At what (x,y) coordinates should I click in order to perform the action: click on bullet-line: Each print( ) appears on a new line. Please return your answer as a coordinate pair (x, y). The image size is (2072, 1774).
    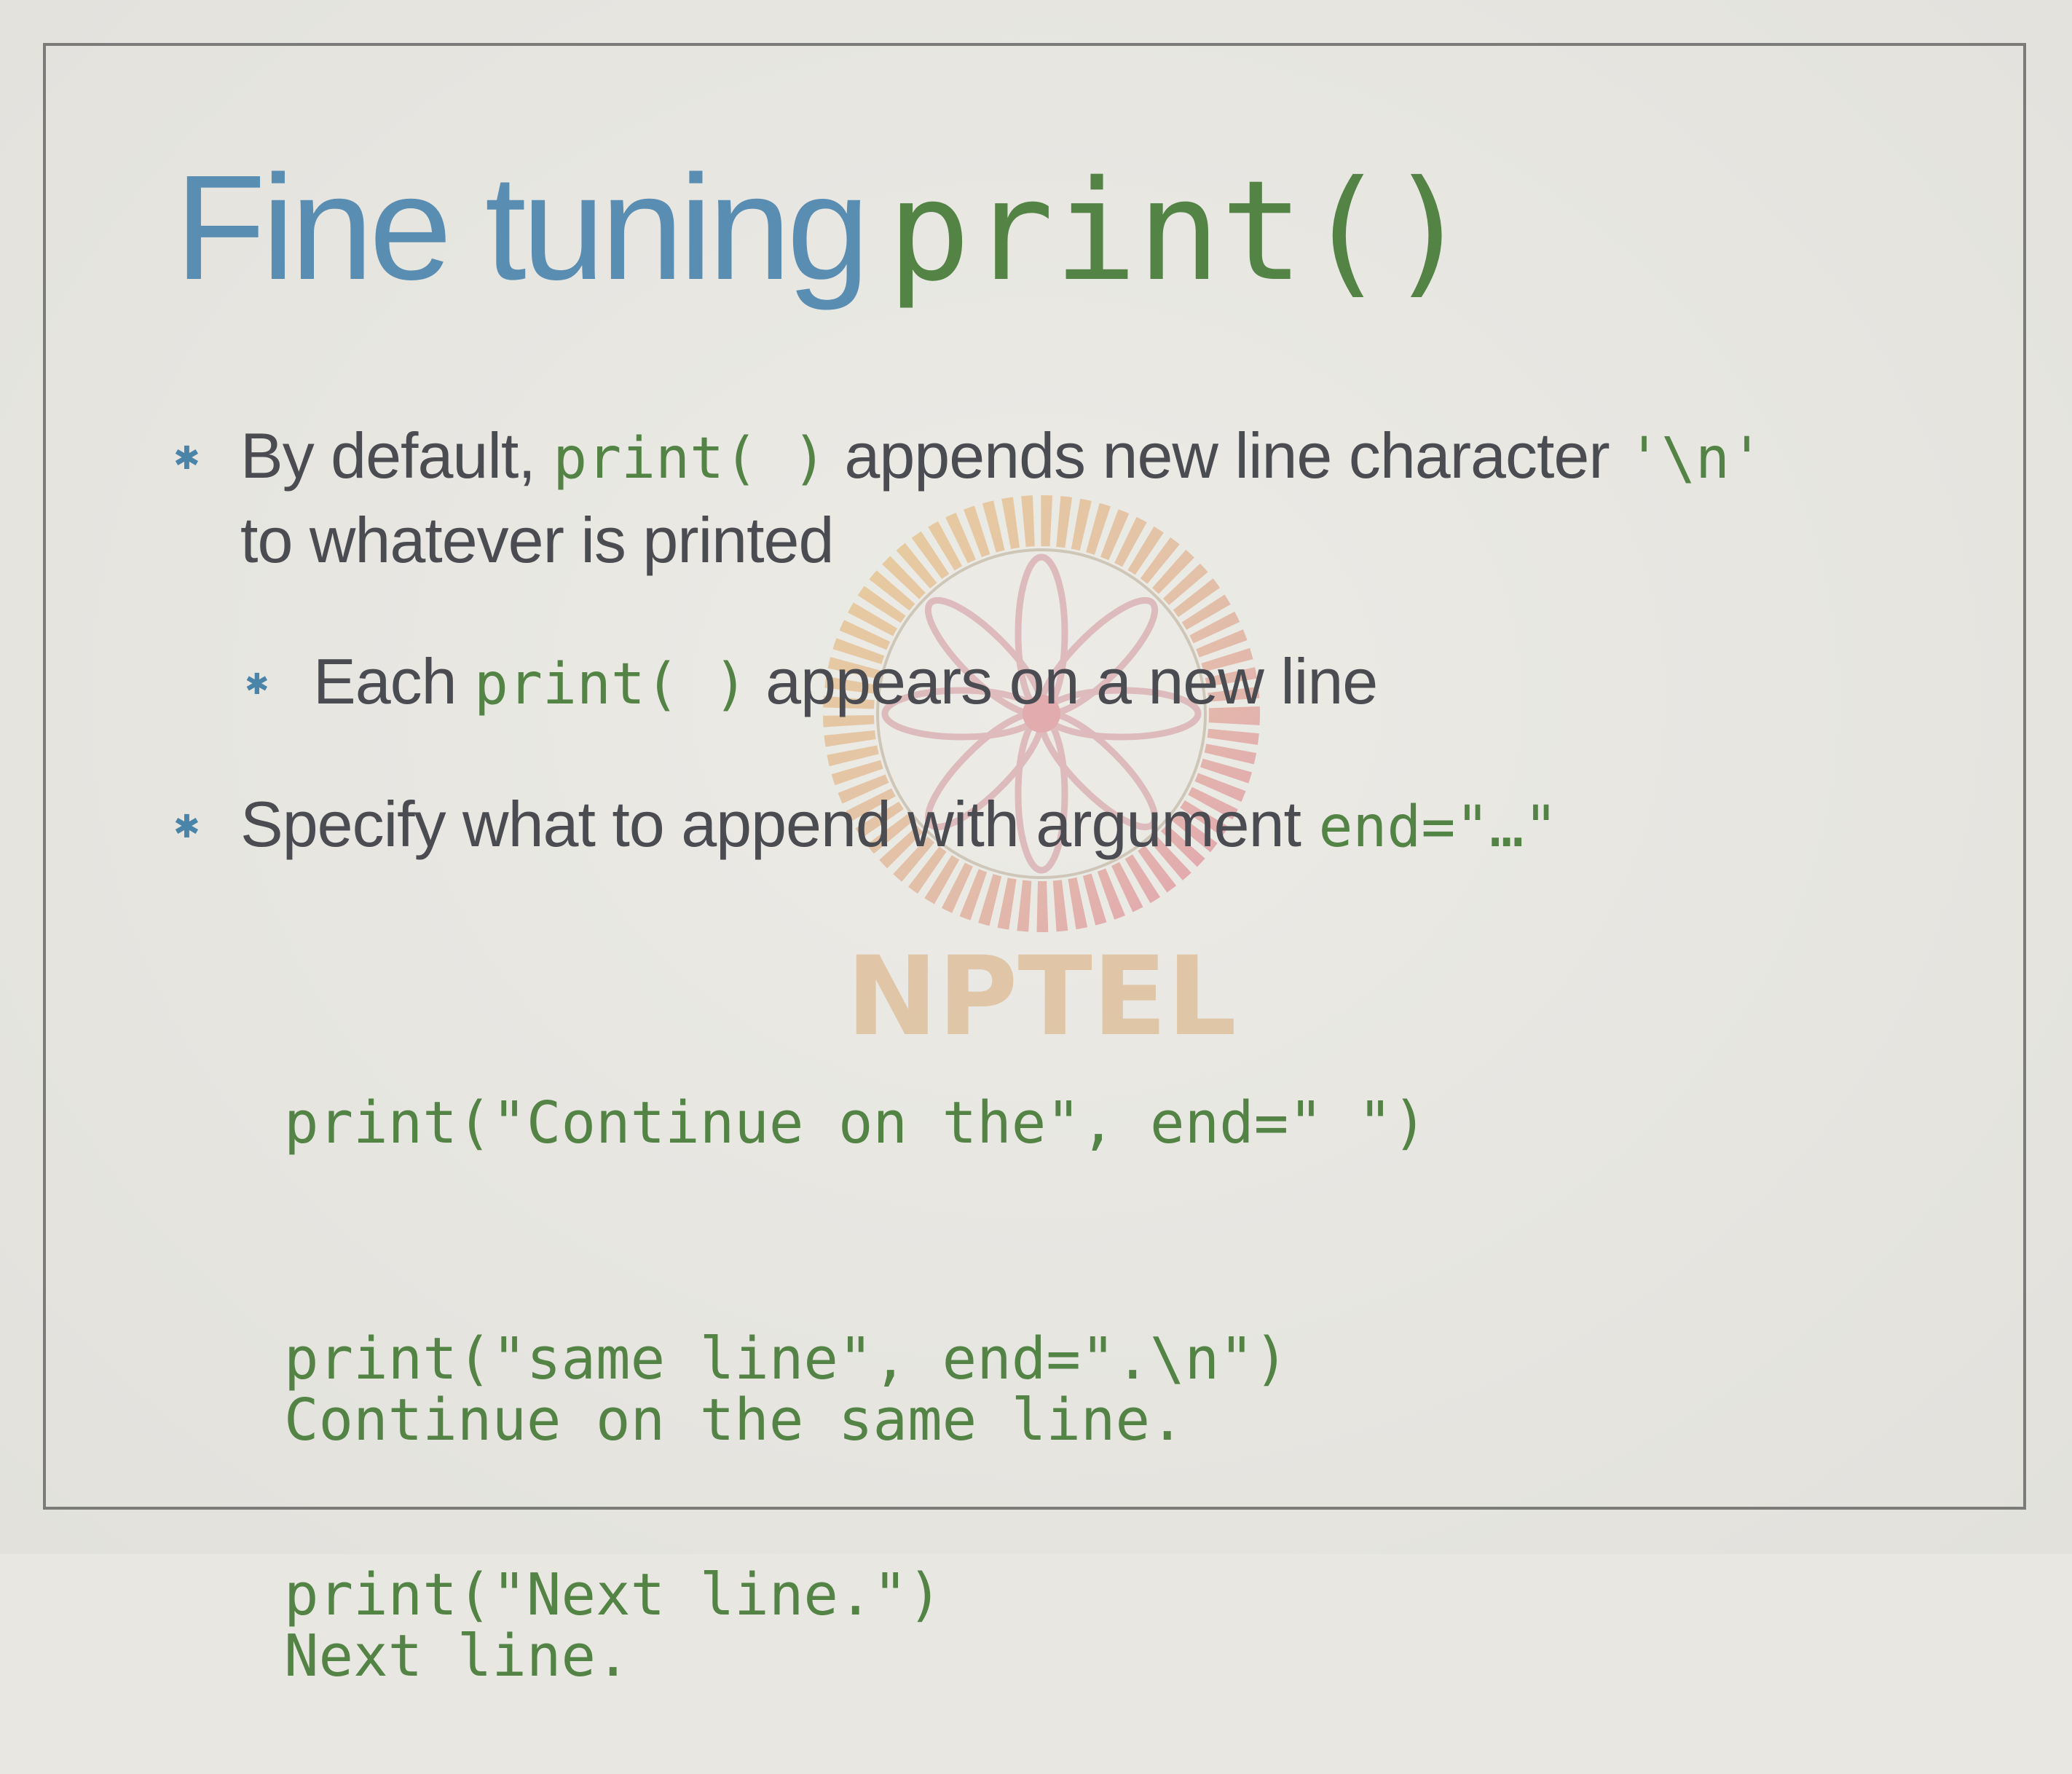
    Looking at the image, I should click on (845, 683).